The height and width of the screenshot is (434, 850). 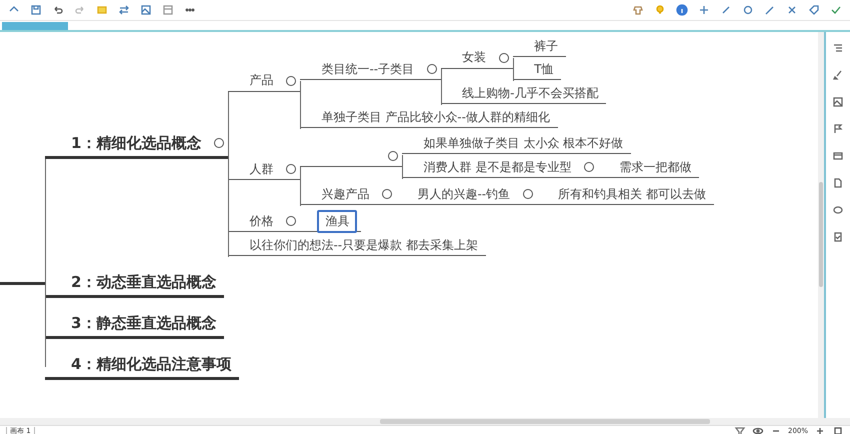 What do you see at coordinates (838, 429) in the screenshot?
I see `fit-icon` at bounding box center [838, 429].